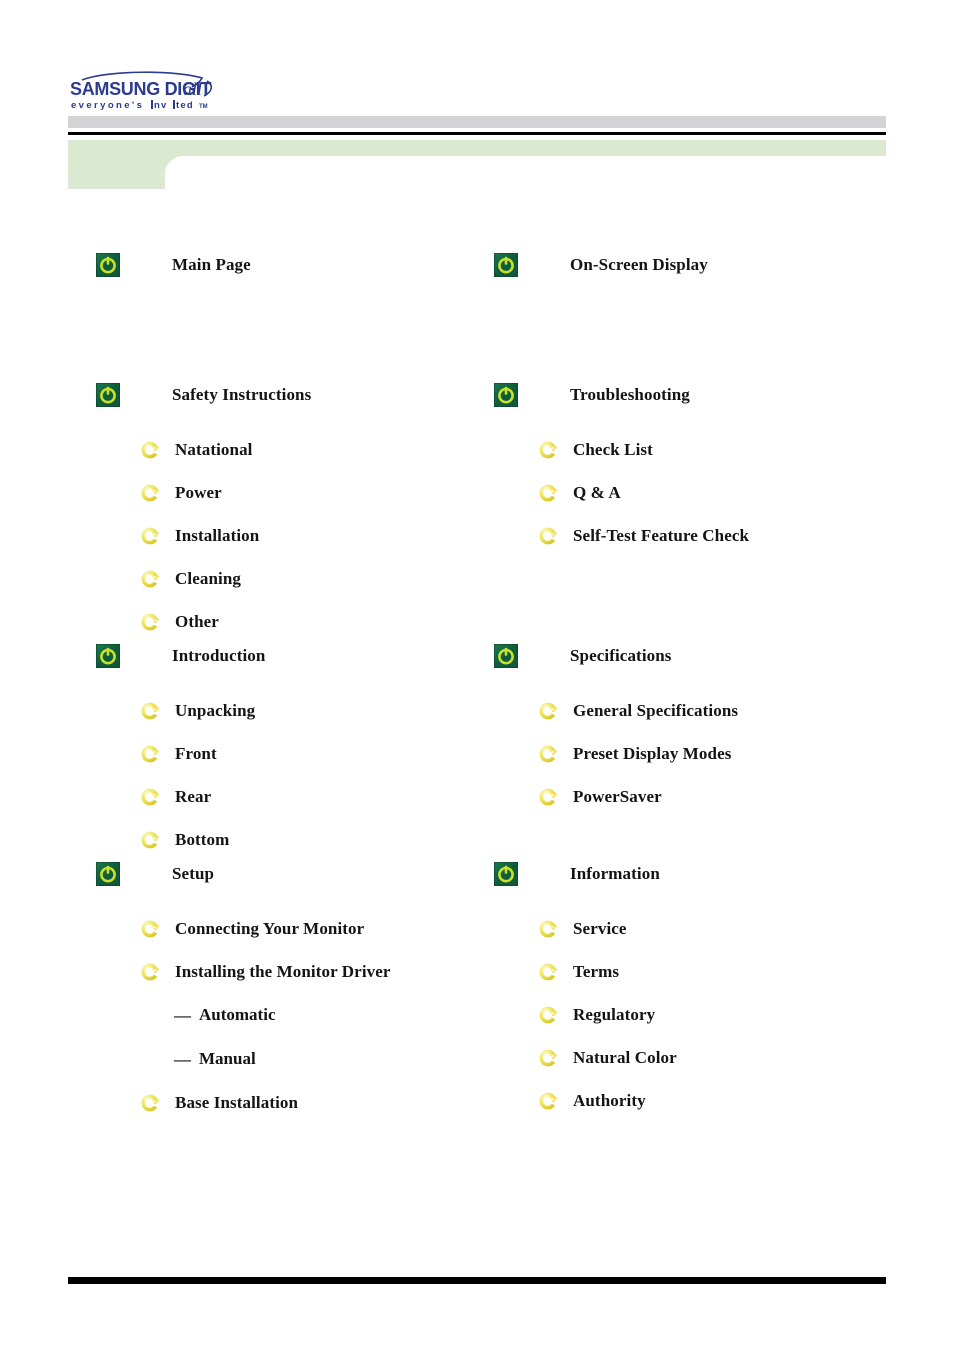 The height and width of the screenshot is (1351, 954). What do you see at coordinates (203, 107) in the screenshot?
I see `svg-text: TM` at bounding box center [203, 107].